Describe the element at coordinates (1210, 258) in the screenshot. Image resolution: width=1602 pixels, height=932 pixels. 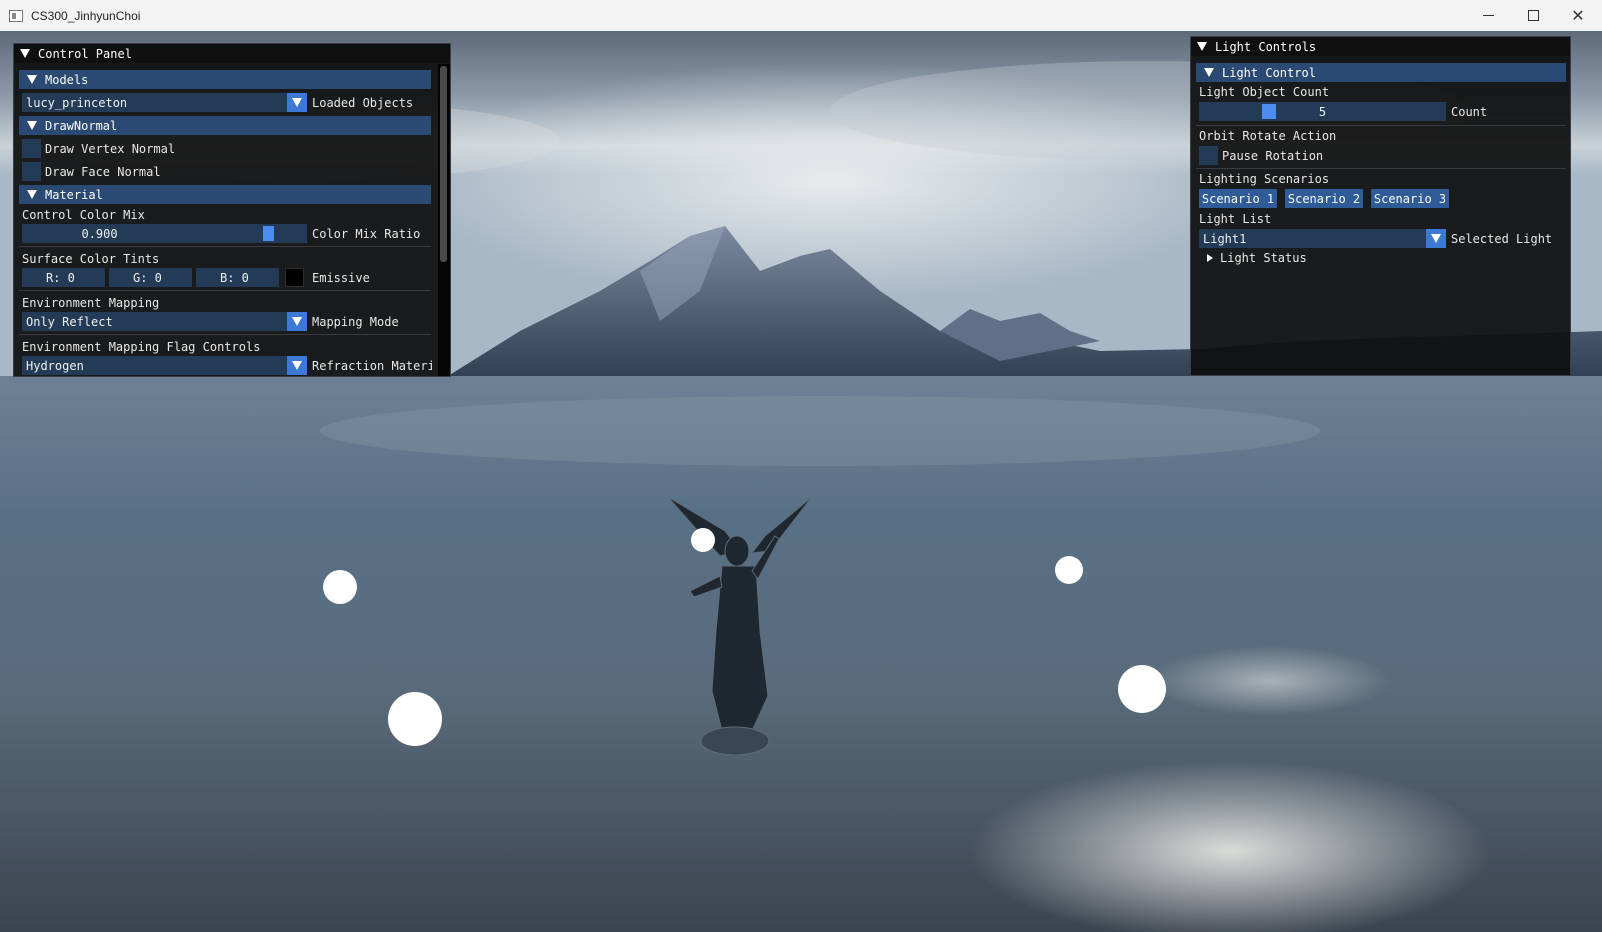
I see `tree-expand-icon` at that location.